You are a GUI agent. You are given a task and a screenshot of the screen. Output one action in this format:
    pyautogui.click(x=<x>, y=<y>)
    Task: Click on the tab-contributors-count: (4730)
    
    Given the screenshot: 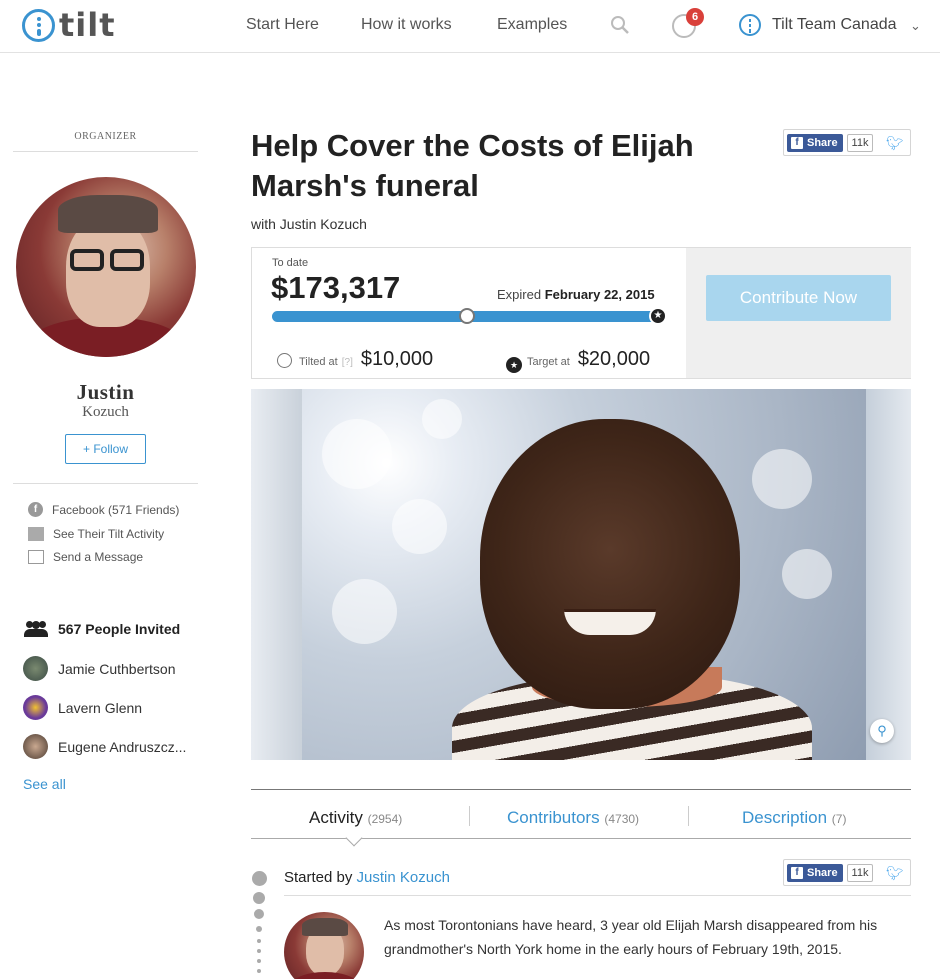 What is the action you would take?
    pyautogui.click(x=622, y=819)
    